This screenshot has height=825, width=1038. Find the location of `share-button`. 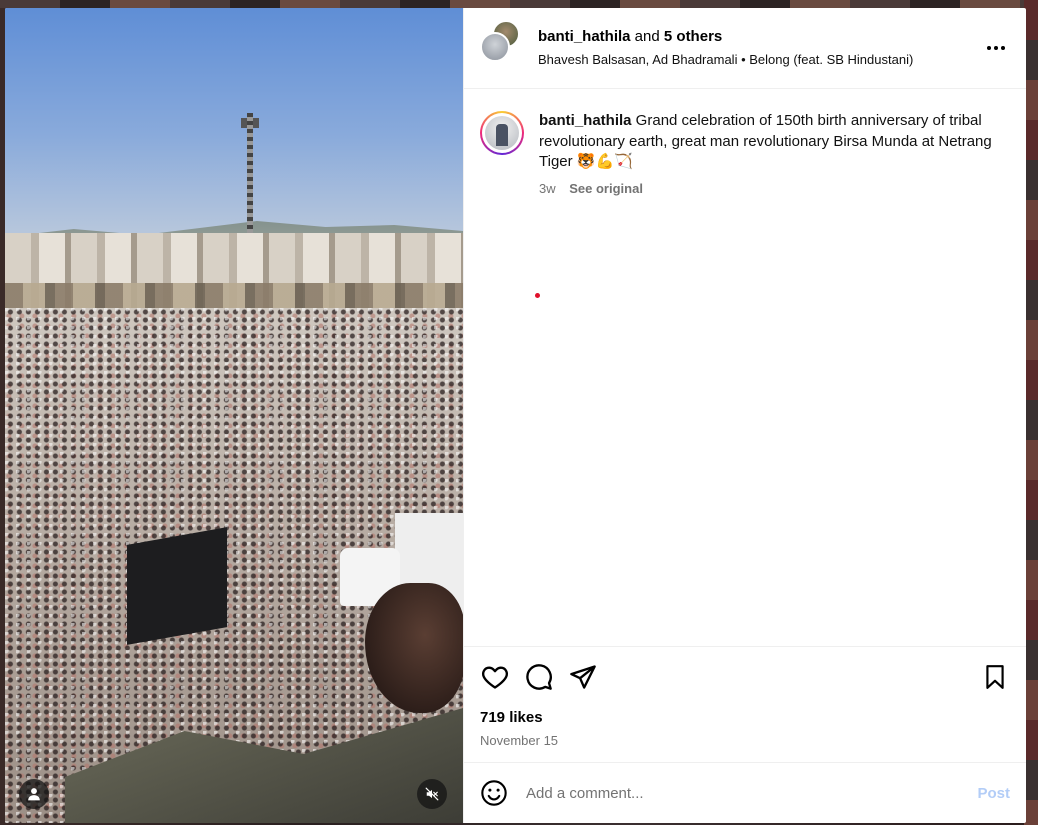

share-button is located at coordinates (583, 677).